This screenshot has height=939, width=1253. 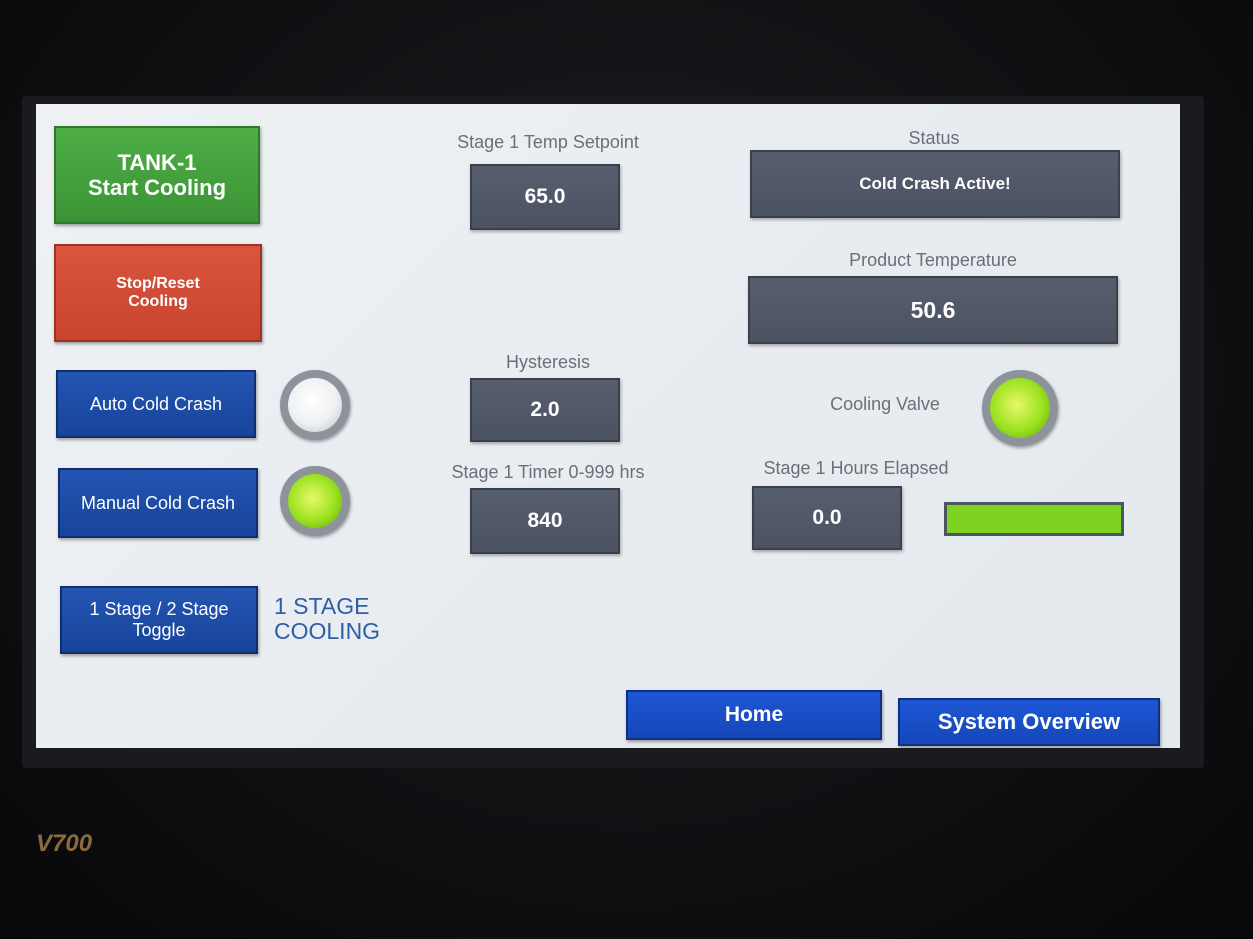 I want to click on hours-elapsed-label: Stage 1 Hours Elapsed, so click(x=856, y=468).